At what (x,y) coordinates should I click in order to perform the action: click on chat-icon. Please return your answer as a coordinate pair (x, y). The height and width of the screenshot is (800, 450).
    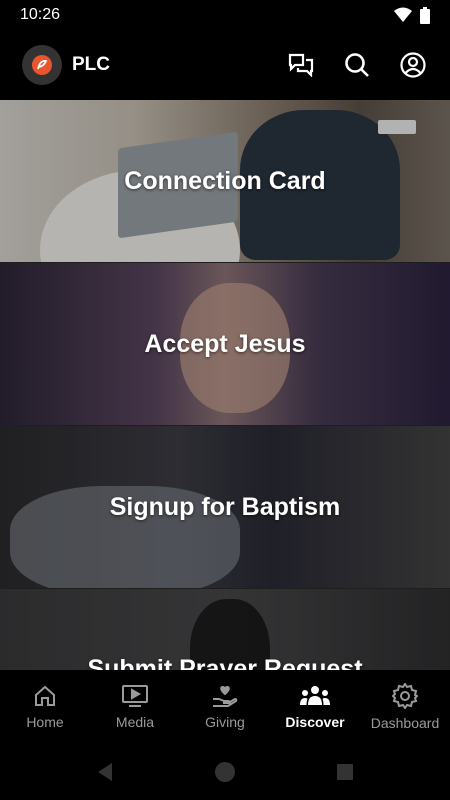
    Looking at the image, I should click on (301, 65).